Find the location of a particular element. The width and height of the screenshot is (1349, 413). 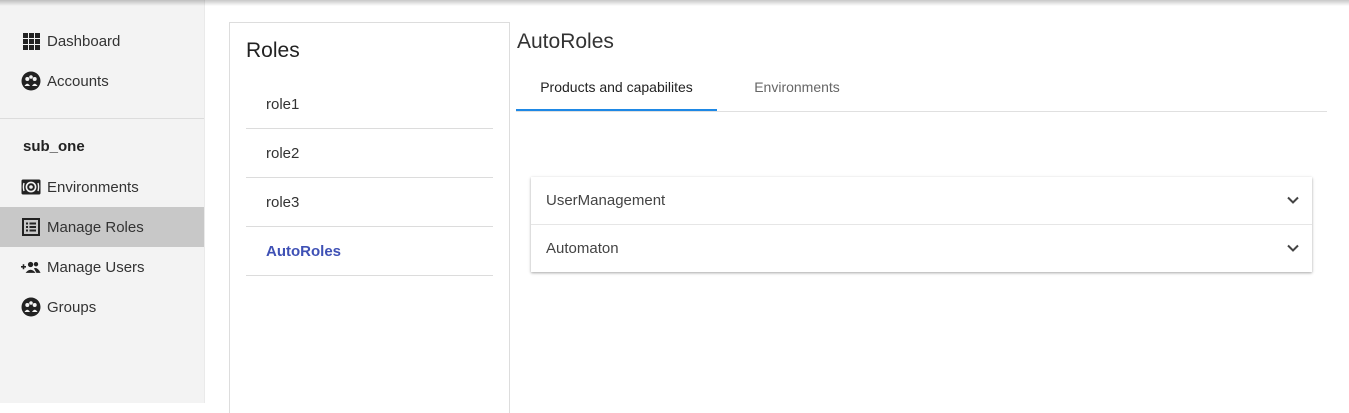

role-item-role2: role2 is located at coordinates (369, 153).